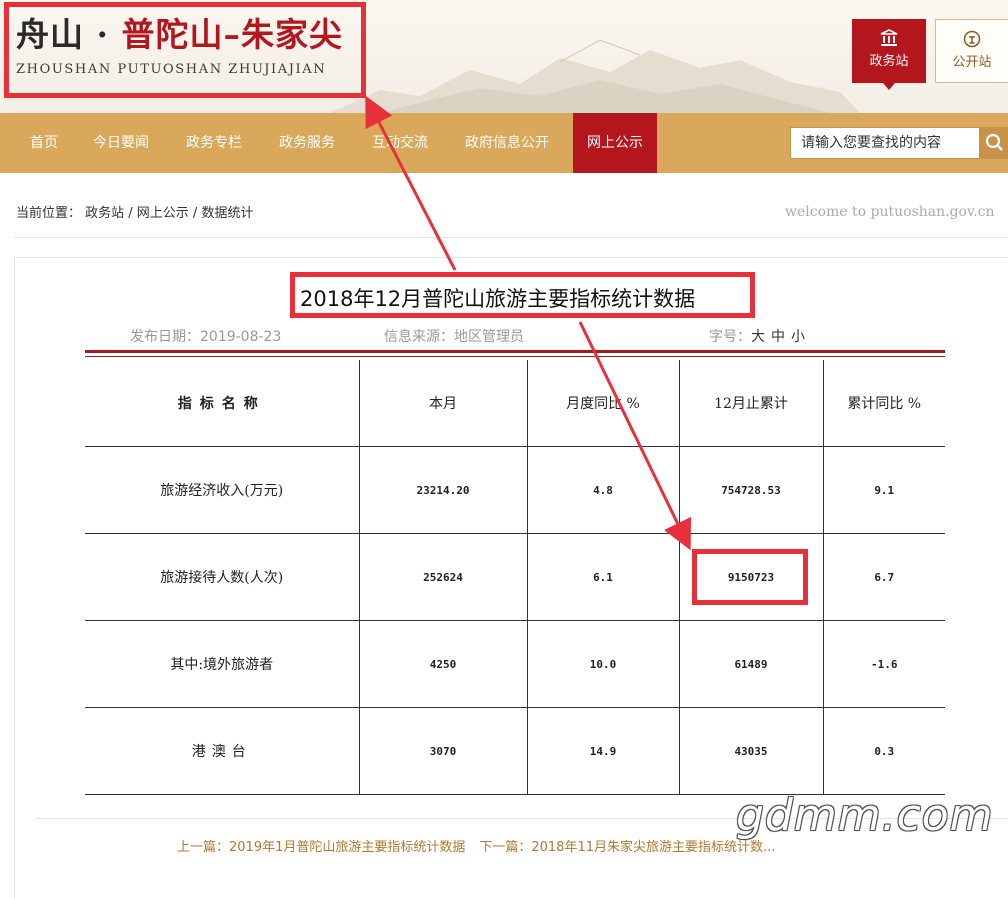  I want to click on cell-value: 9.1, so click(883, 490).